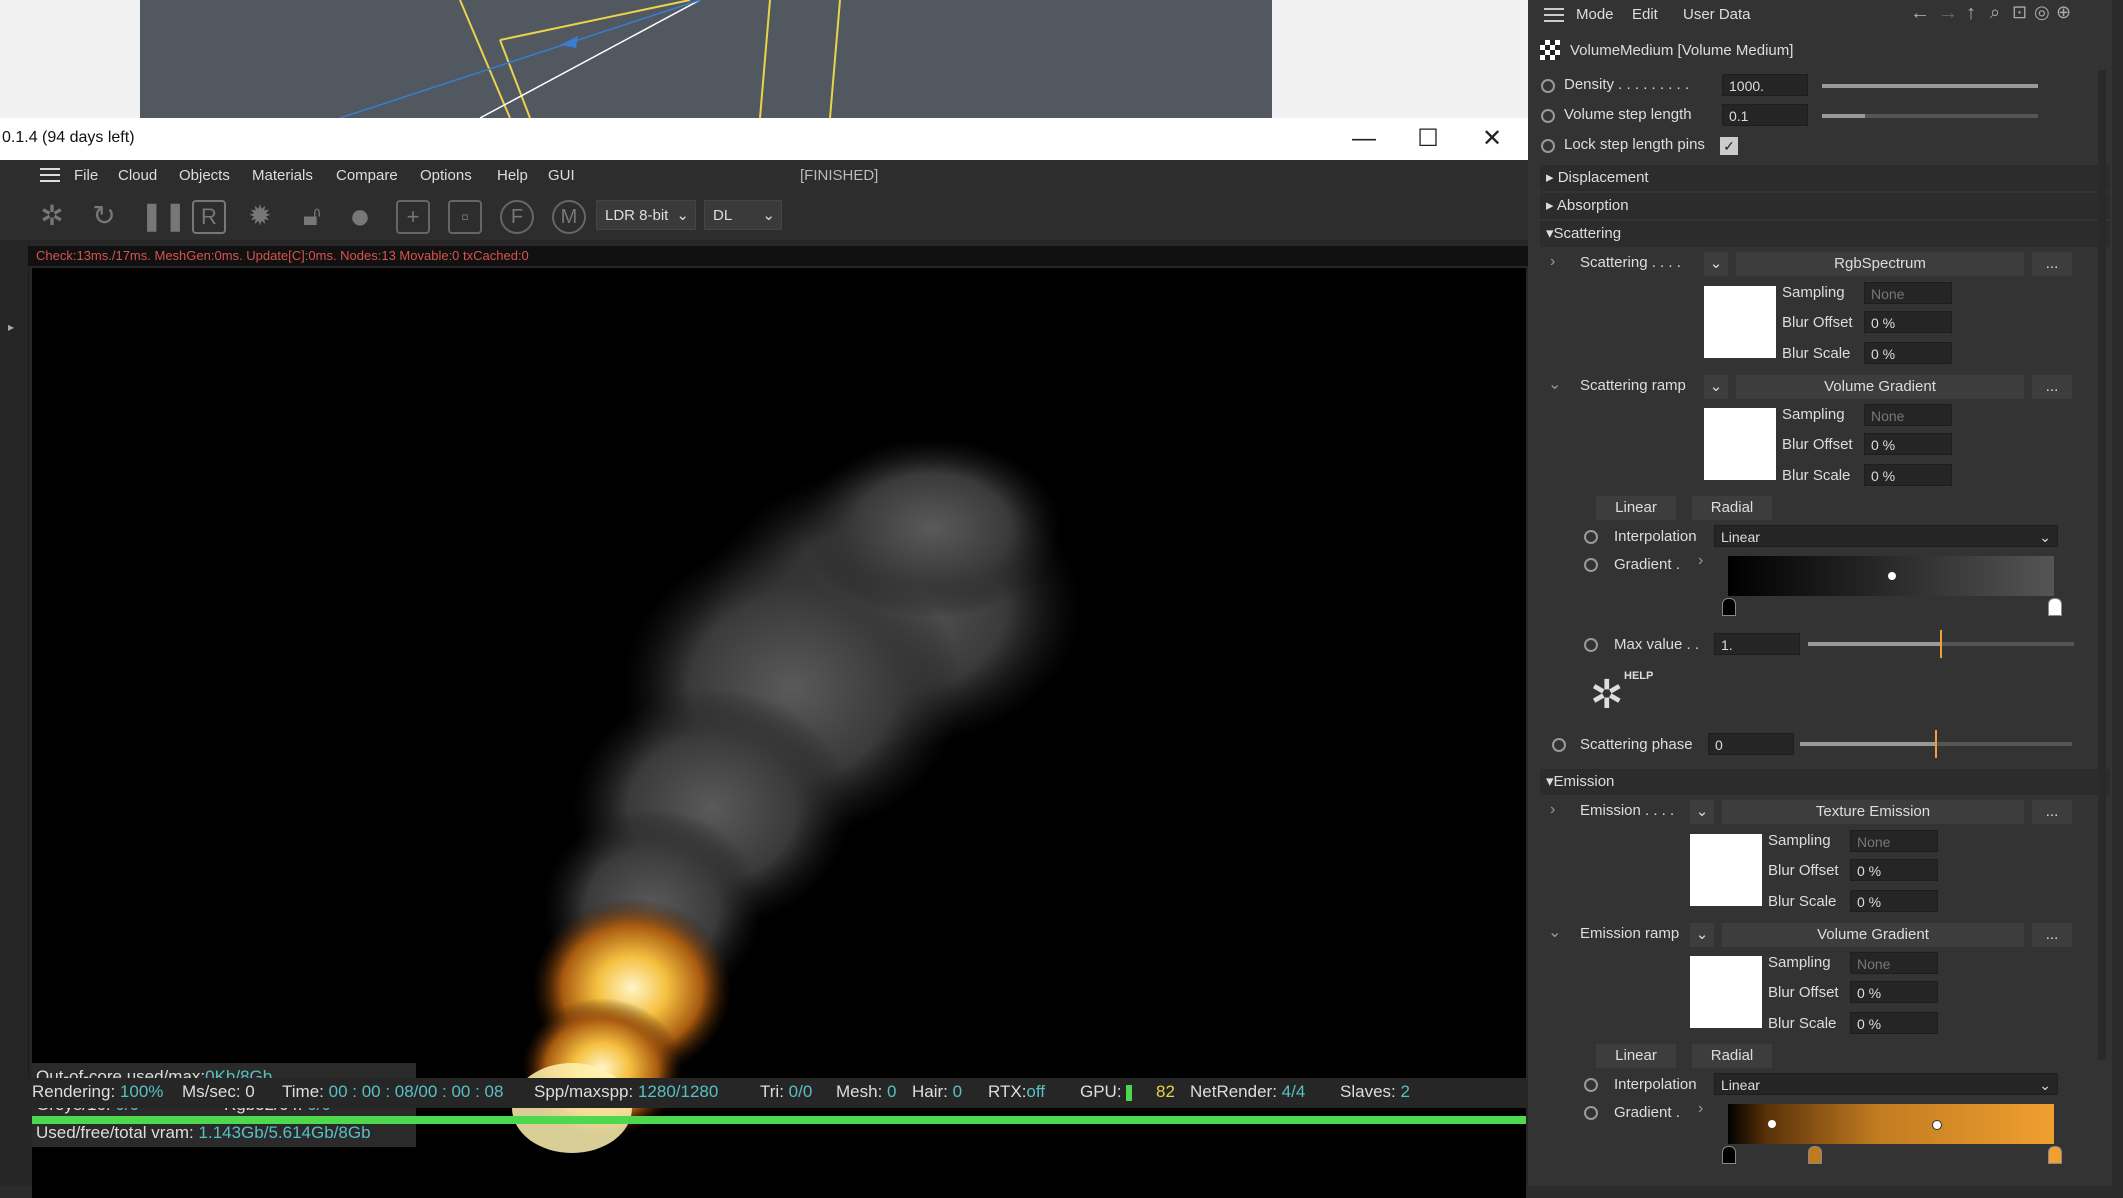 This screenshot has width=2123, height=1198. I want to click on lock-anim-radio, so click(1548, 146).